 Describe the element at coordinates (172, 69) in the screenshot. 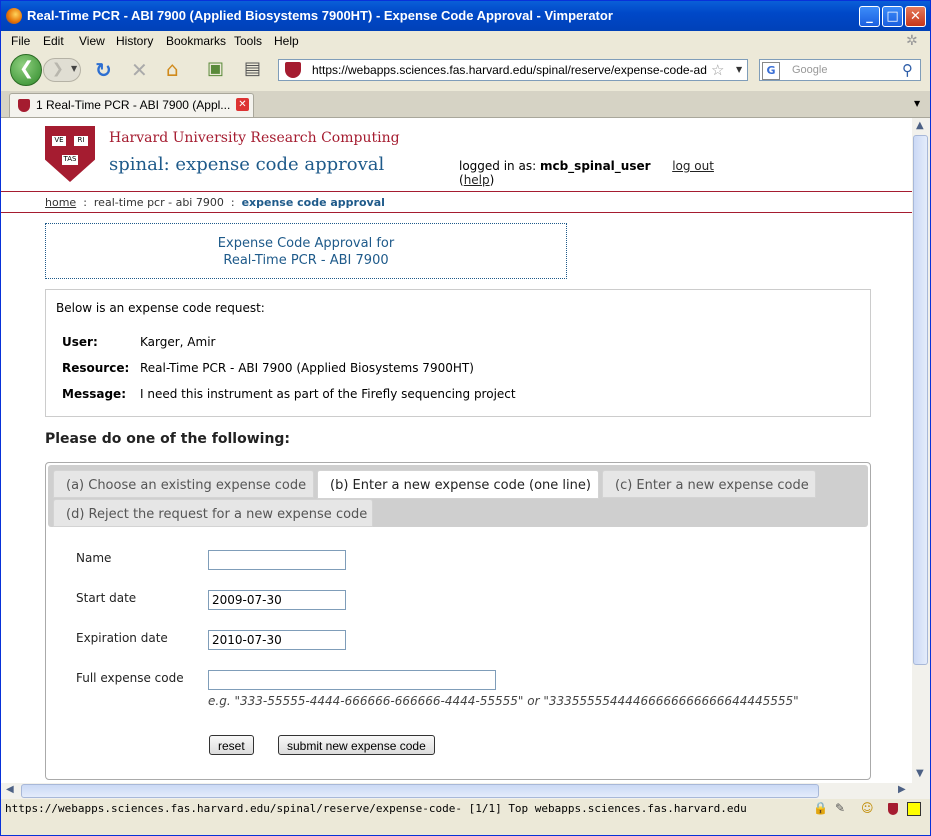

I see `home-icon: ⌂` at that location.